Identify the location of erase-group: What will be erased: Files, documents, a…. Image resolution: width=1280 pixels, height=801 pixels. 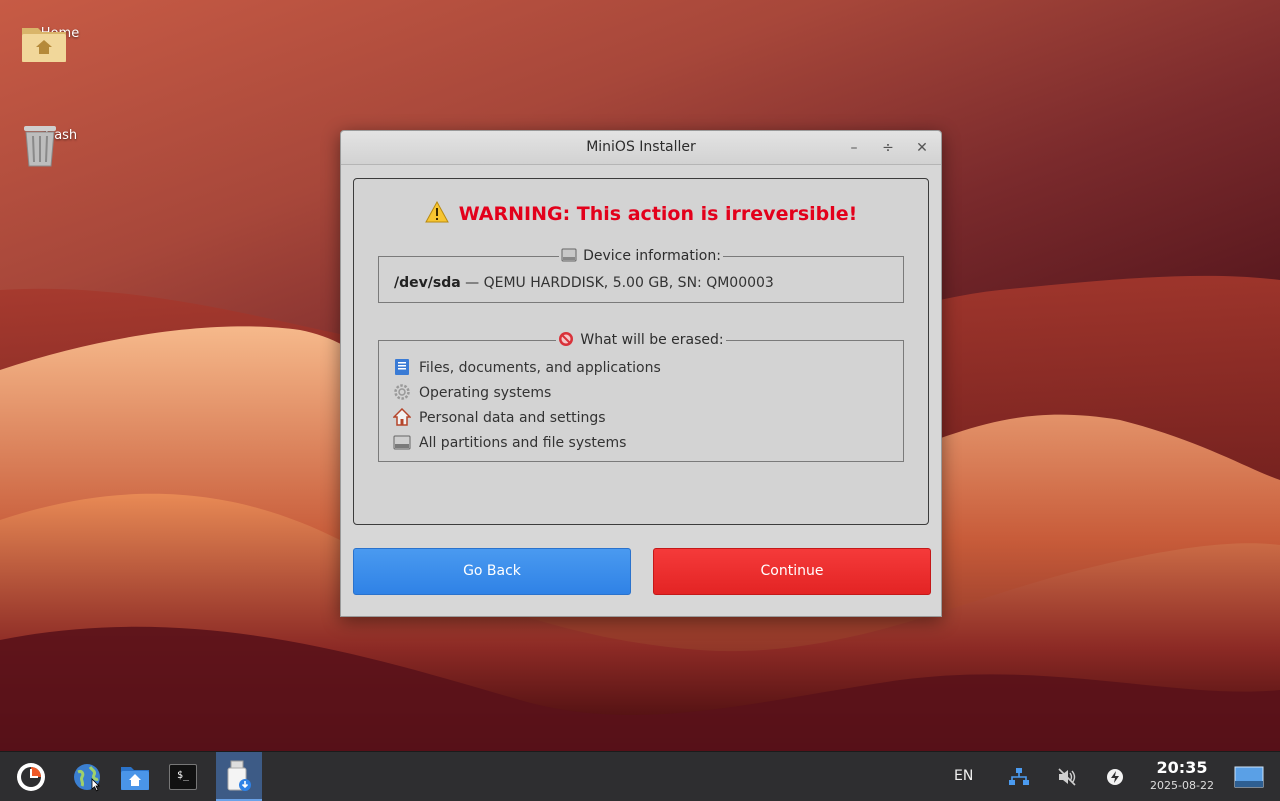
(641, 397).